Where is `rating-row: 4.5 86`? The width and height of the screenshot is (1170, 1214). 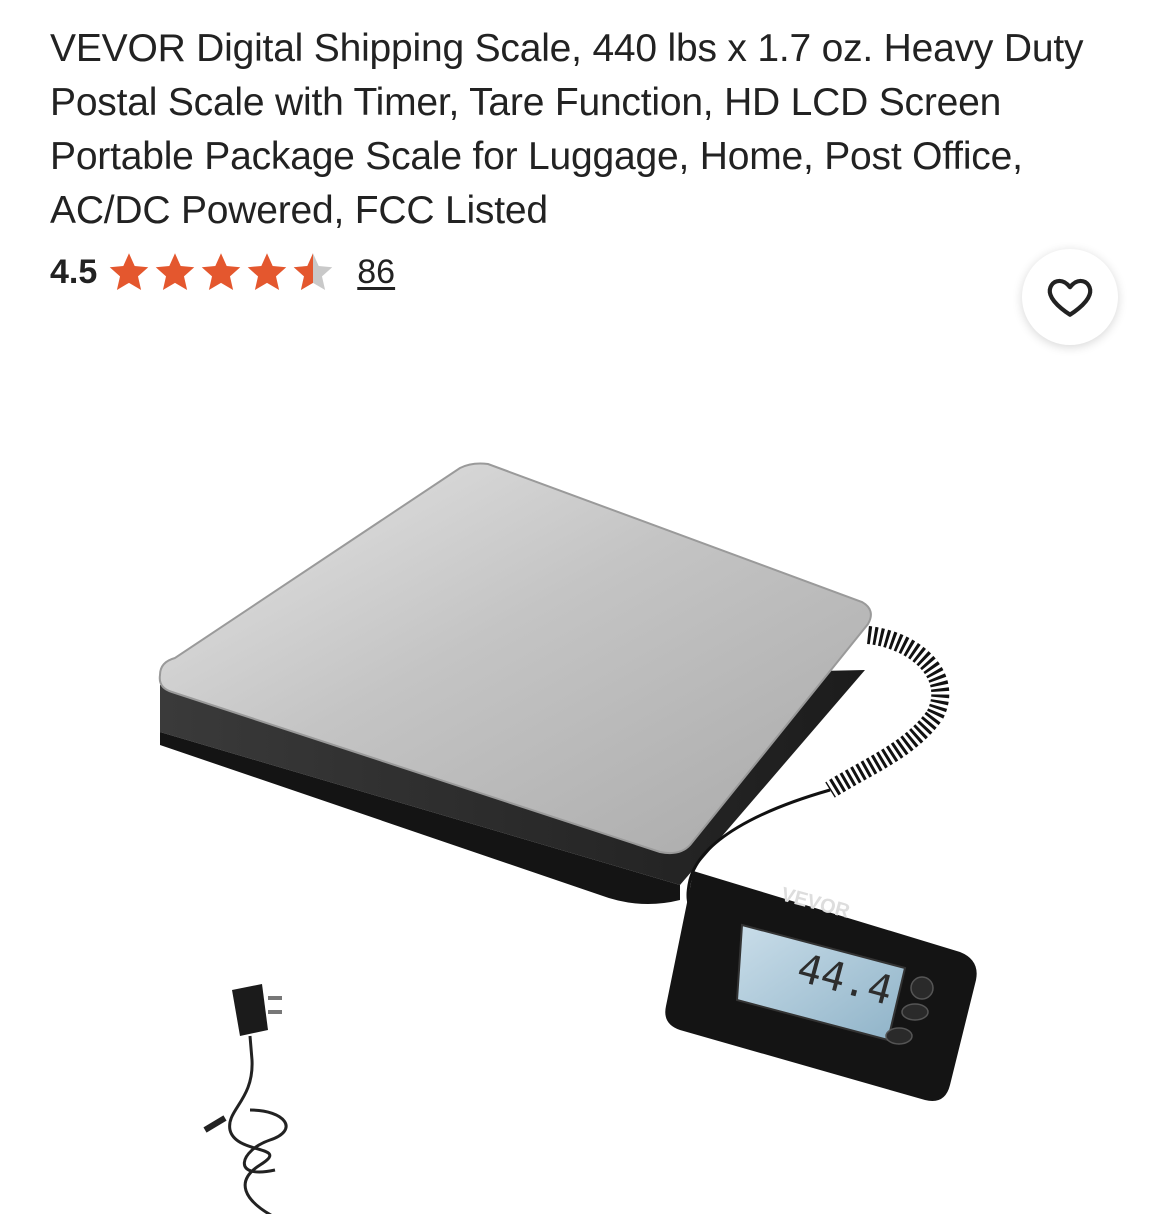
rating-row: 4.5 86 is located at coordinates (222, 272).